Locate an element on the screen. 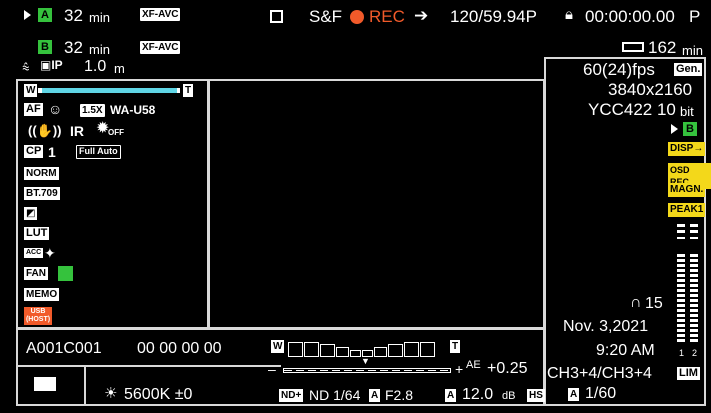 This screenshot has height=413, width=711. fps-value: 60(24)fps is located at coordinates (619, 69).